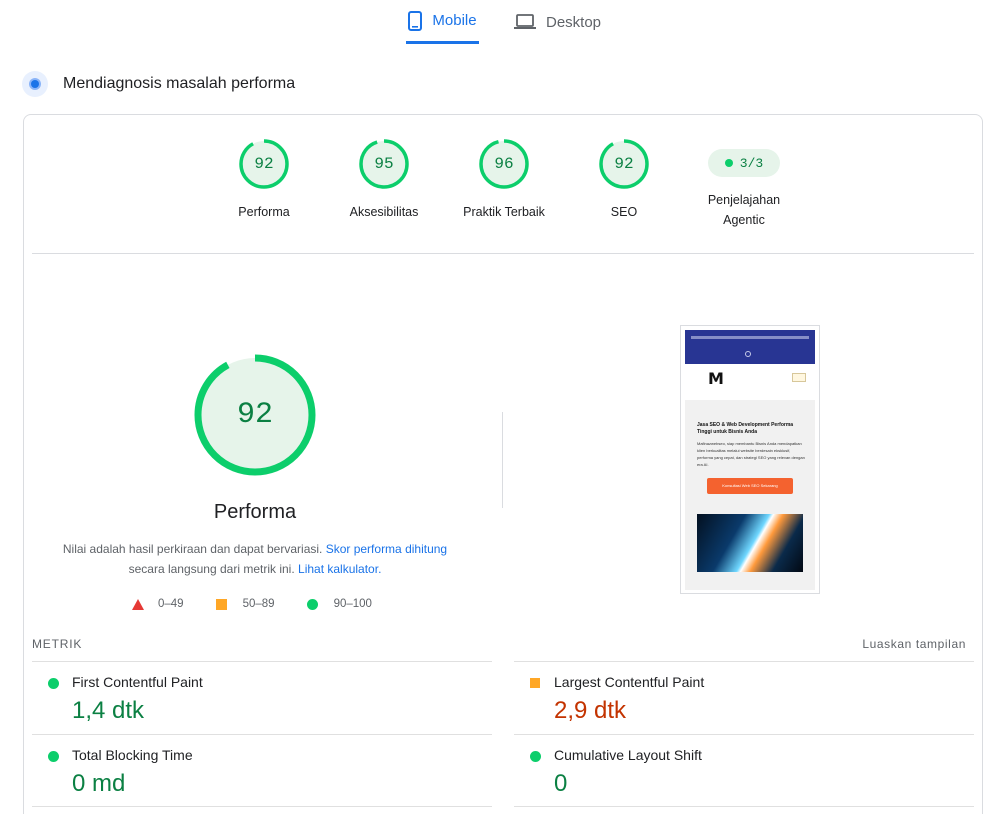  Describe the element at coordinates (138, 604) in the screenshot. I see `triangle-icon` at that location.